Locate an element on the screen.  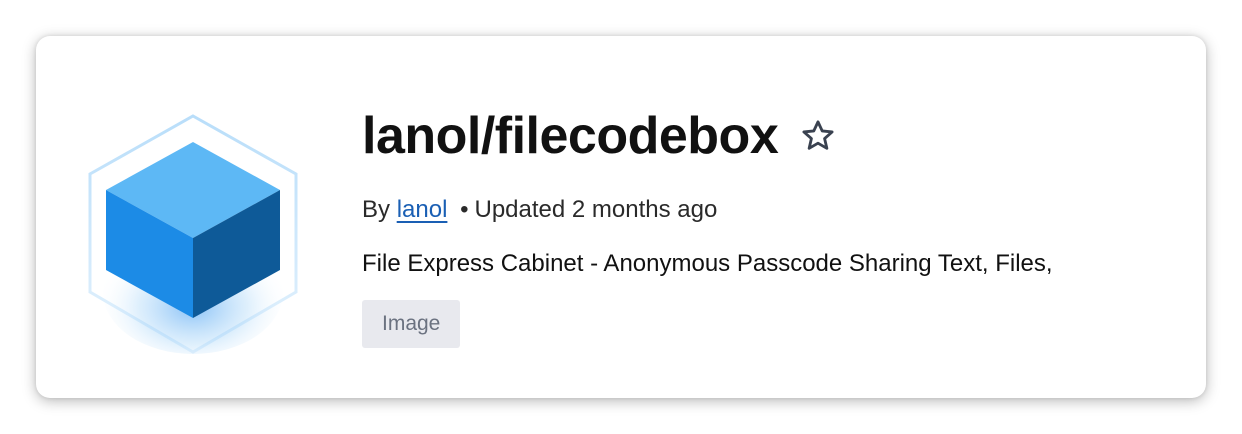
meta-row: By lanol • Updated 2 months ago is located at coordinates (774, 210).